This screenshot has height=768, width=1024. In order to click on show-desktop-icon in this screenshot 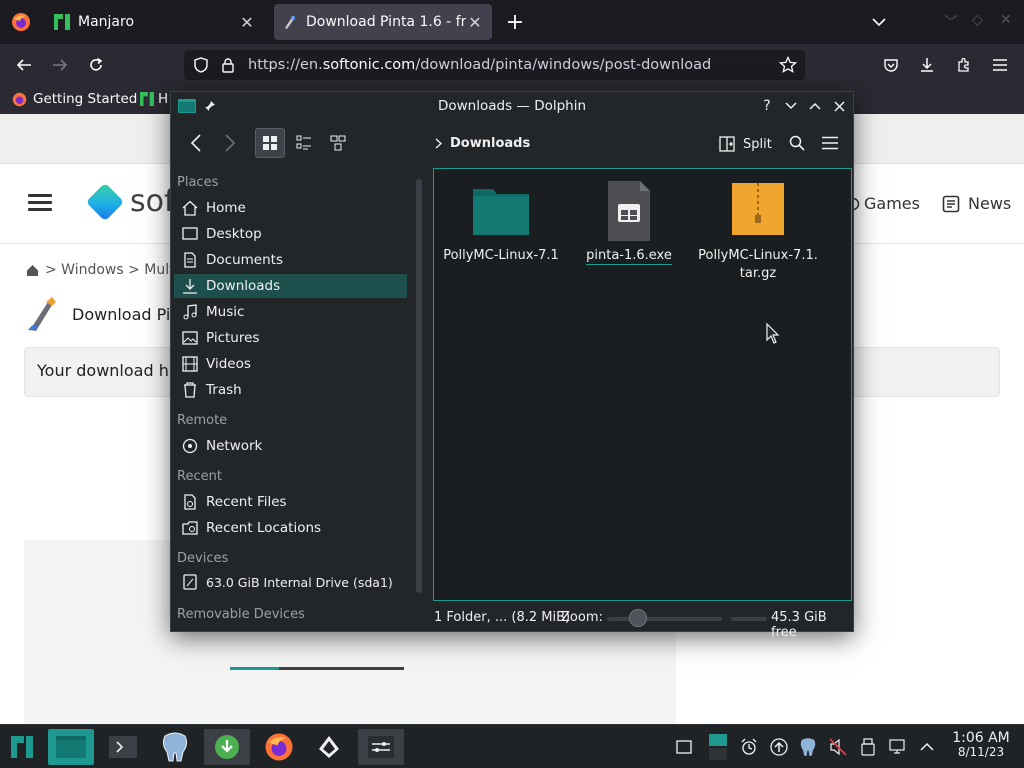, I will do `click(684, 747)`.